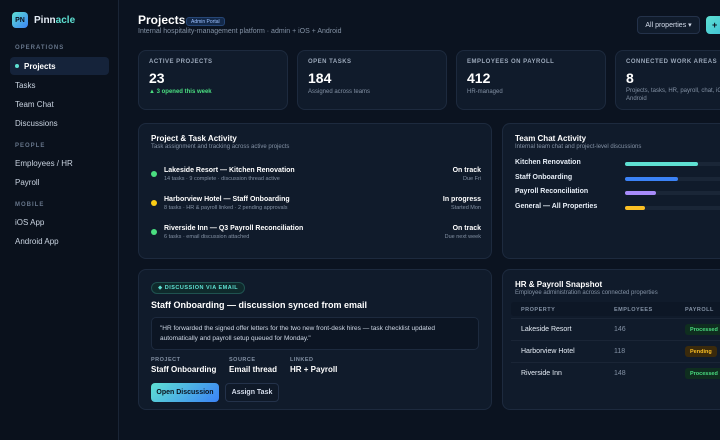  Describe the element at coordinates (207, 237) in the screenshot. I see `activity-meta: 6 tasks · email discussion attached` at that location.